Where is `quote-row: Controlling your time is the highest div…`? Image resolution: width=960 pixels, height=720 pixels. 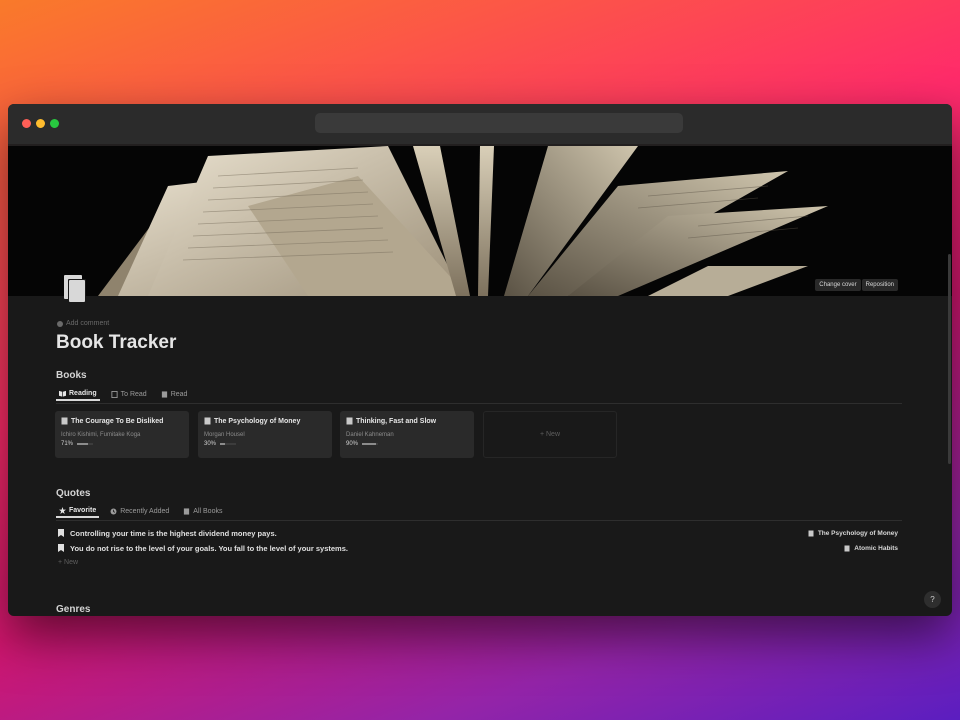
quote-row: Controlling your time is the highest div… is located at coordinates (478, 533).